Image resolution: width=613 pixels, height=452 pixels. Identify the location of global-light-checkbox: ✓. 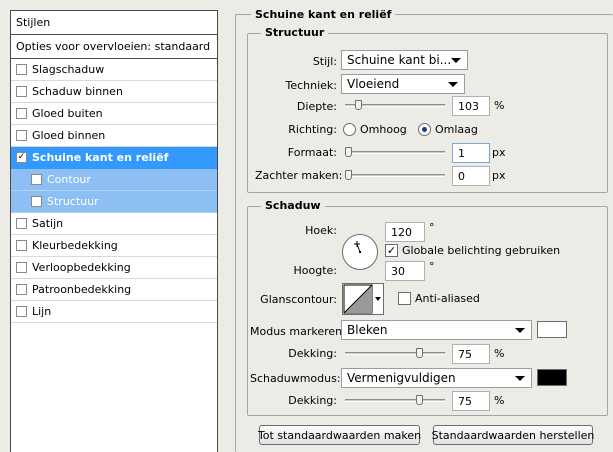
(391, 250).